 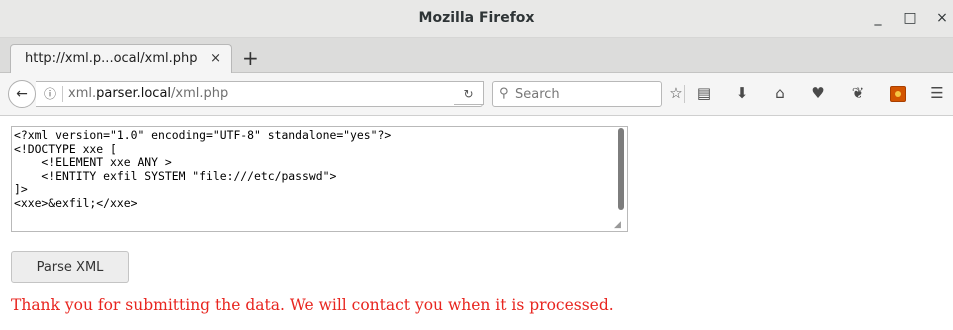 I want to click on window-titlebar: Mozilla Firefox _ □ ×, so click(x=476, y=19).